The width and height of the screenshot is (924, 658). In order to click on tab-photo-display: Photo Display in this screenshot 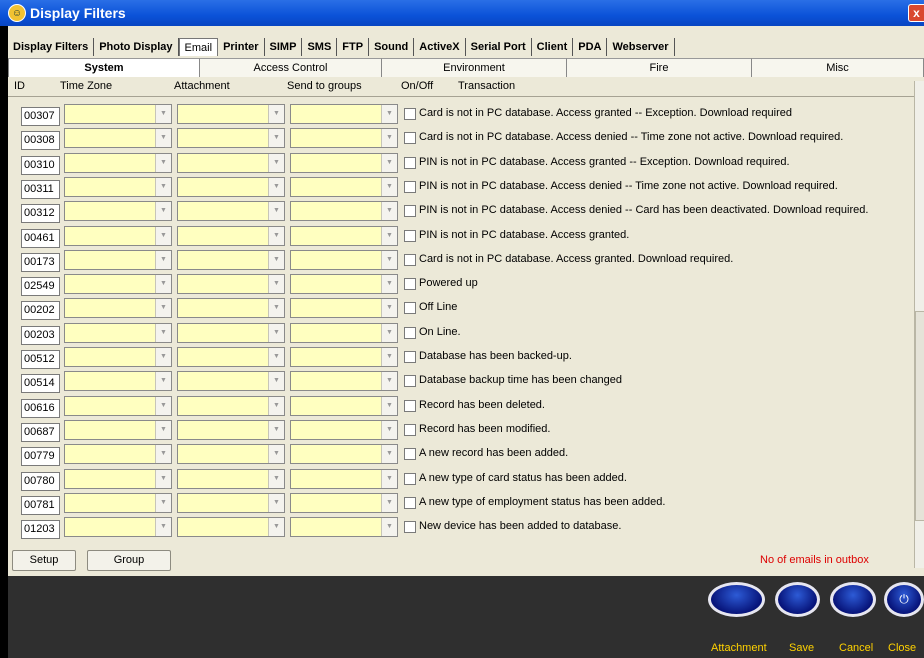, I will do `click(136, 47)`.